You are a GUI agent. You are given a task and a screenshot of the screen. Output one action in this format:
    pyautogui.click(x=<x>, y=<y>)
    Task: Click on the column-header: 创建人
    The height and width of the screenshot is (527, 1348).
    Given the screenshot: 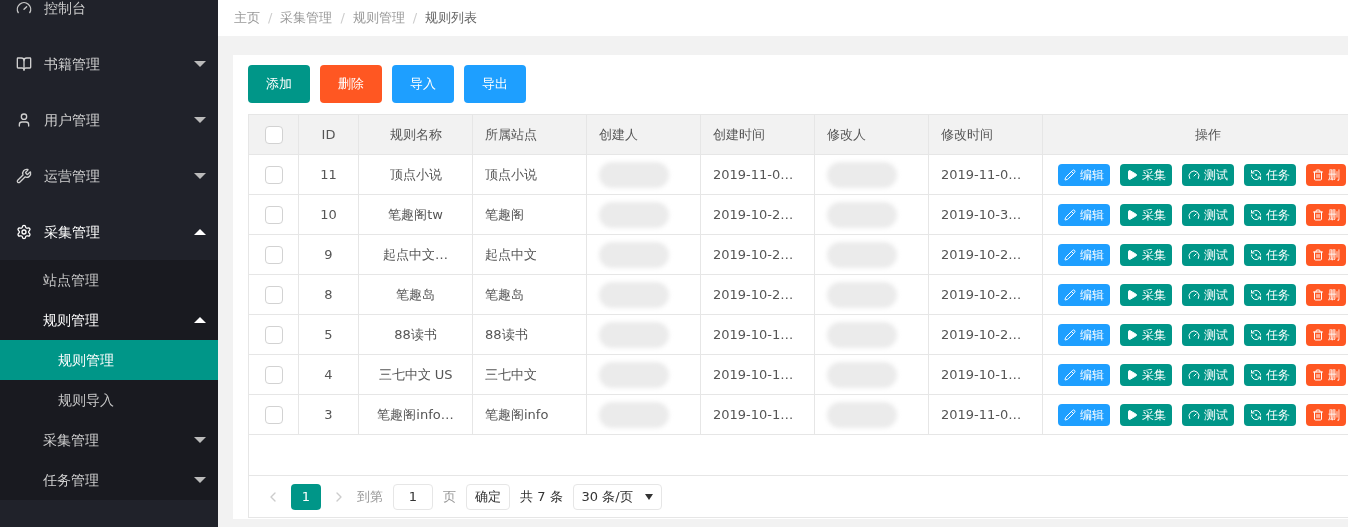 What is the action you would take?
    pyautogui.click(x=644, y=134)
    